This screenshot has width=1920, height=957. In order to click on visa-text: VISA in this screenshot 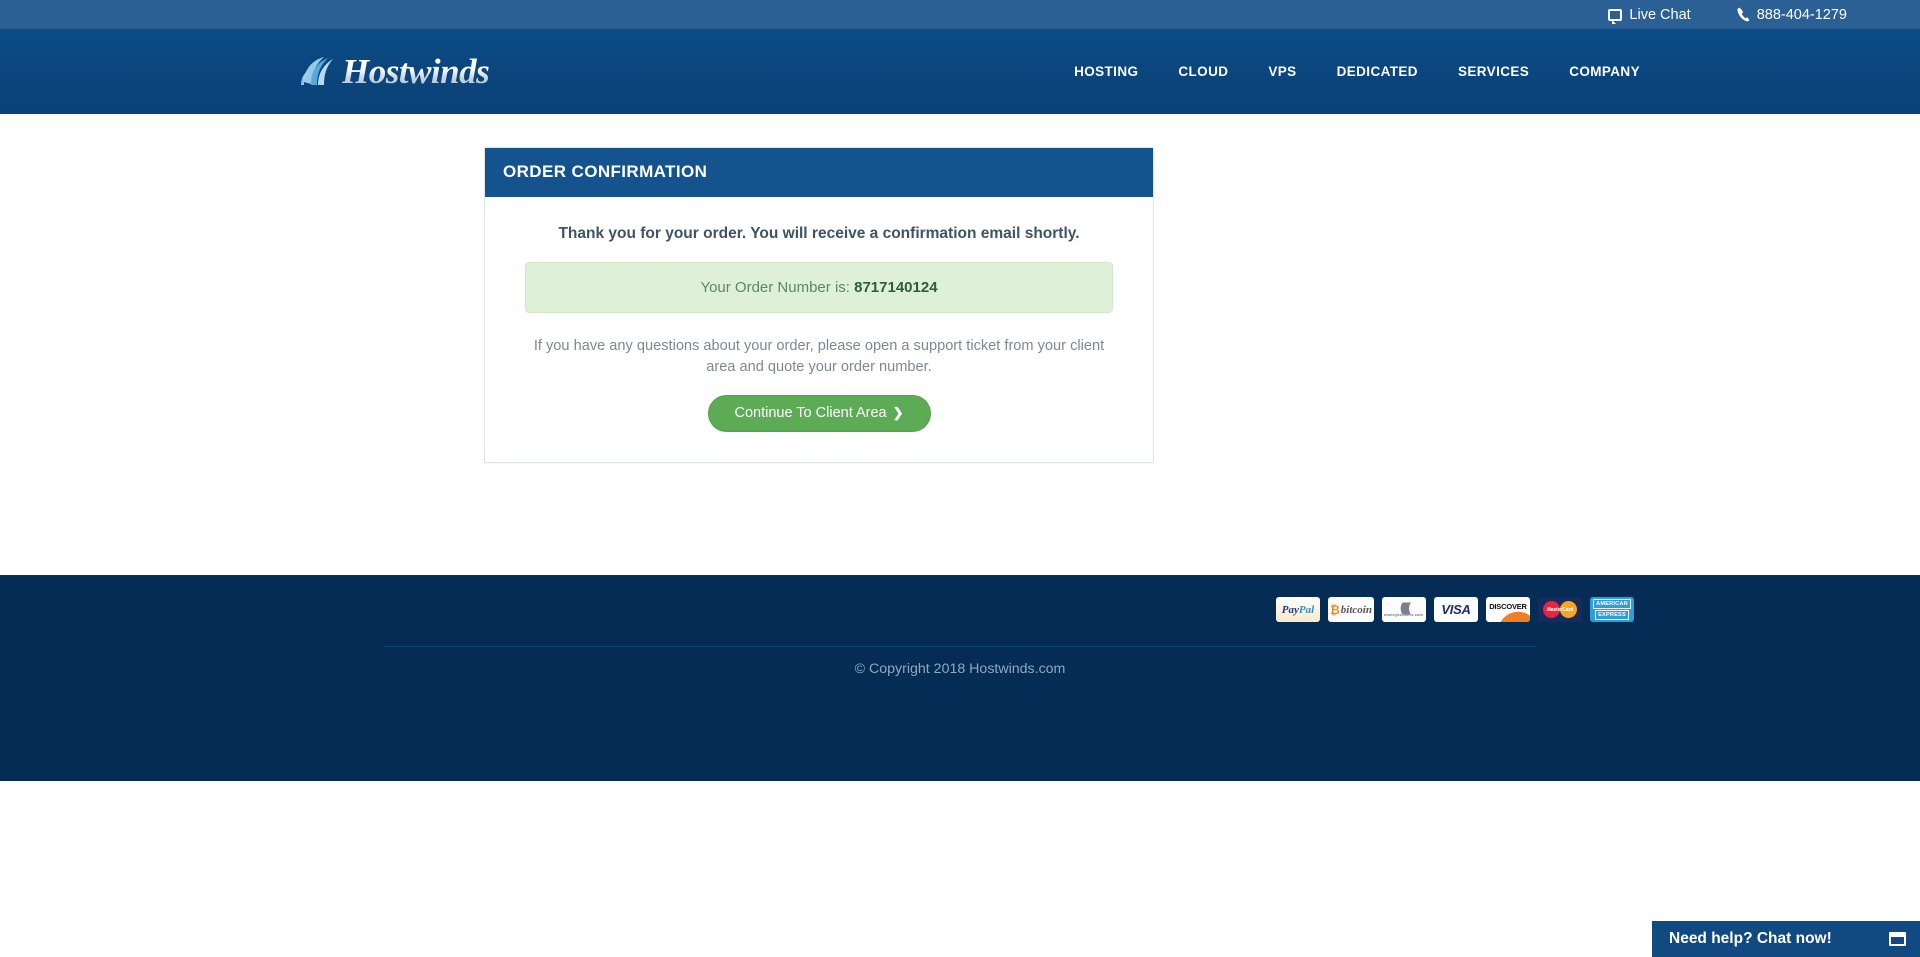, I will do `click(1456, 609)`.